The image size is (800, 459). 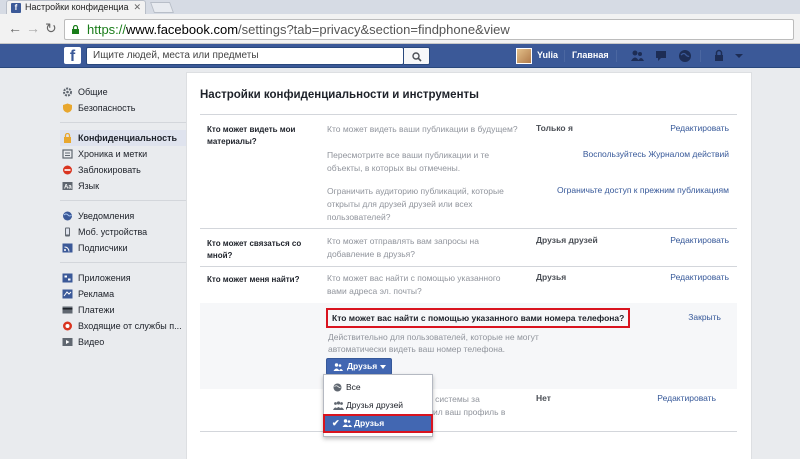 I want to click on audience-option-label: Все, so click(x=353, y=387).